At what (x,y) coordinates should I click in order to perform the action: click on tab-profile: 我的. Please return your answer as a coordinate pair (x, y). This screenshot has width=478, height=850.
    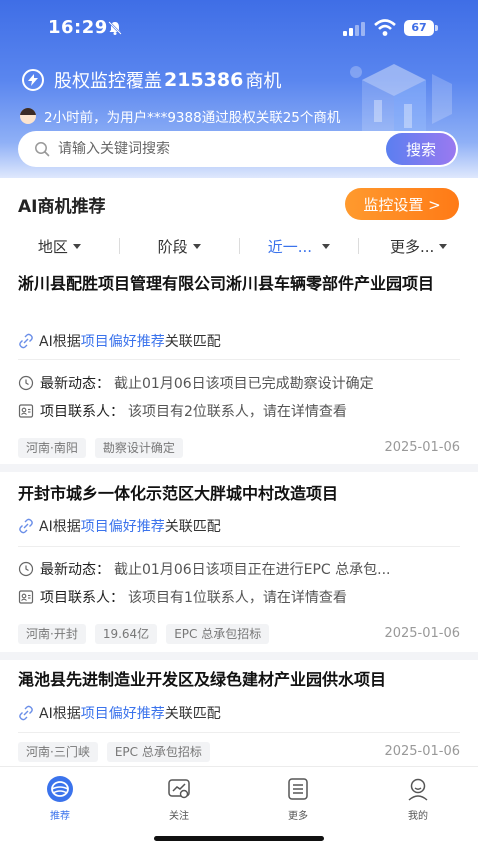
    Looking at the image, I should click on (418, 798).